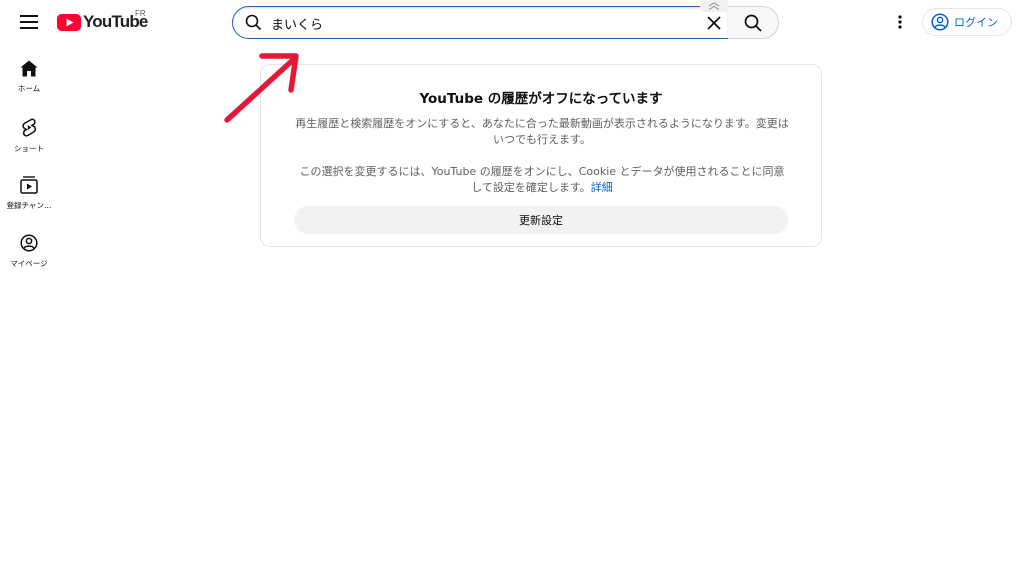 The width and height of the screenshot is (1024, 576). I want to click on scroll-up-handle, so click(714, 6).